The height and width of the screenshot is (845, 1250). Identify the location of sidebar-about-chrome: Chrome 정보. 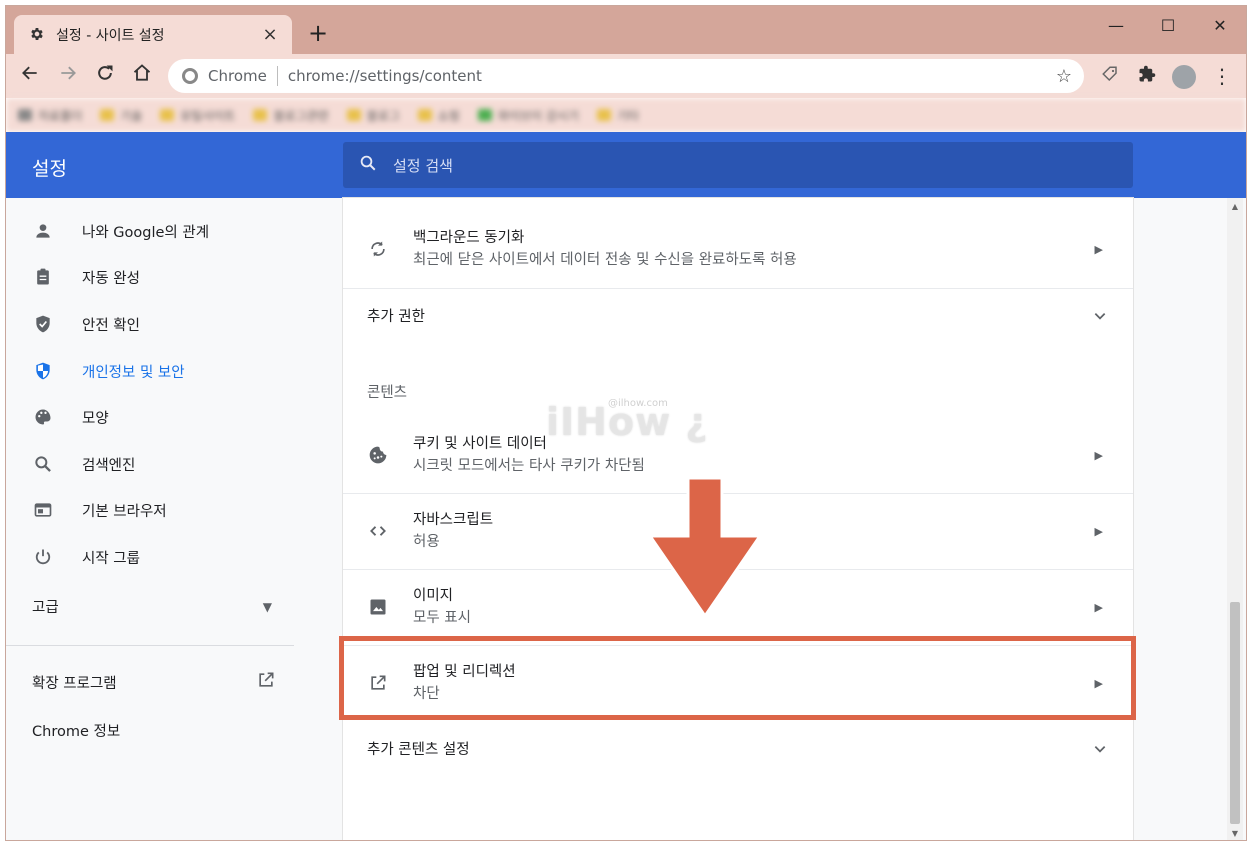
(76, 730).